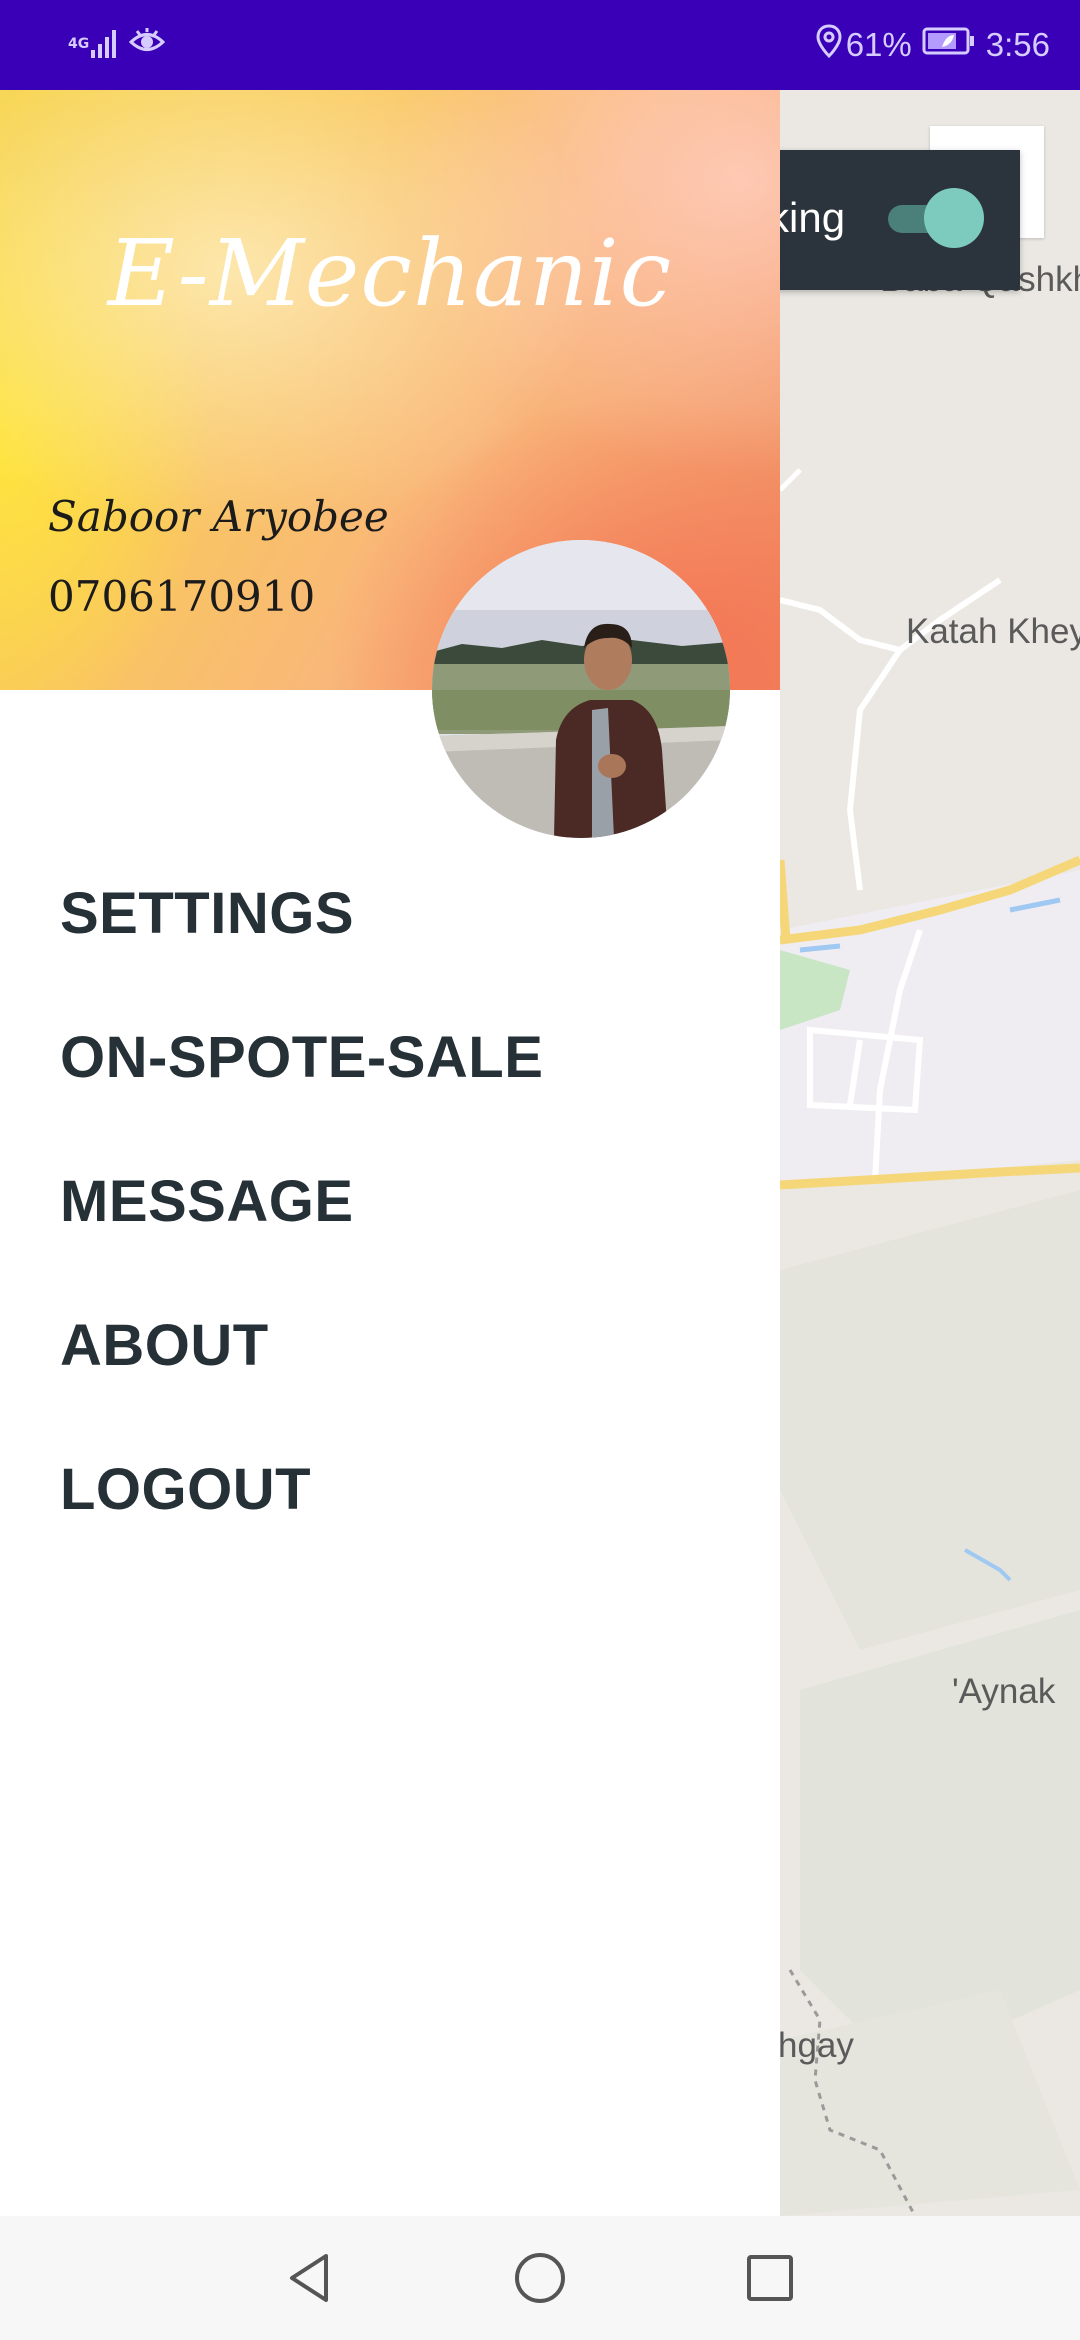  I want to click on network-type: 4G, so click(79, 44).